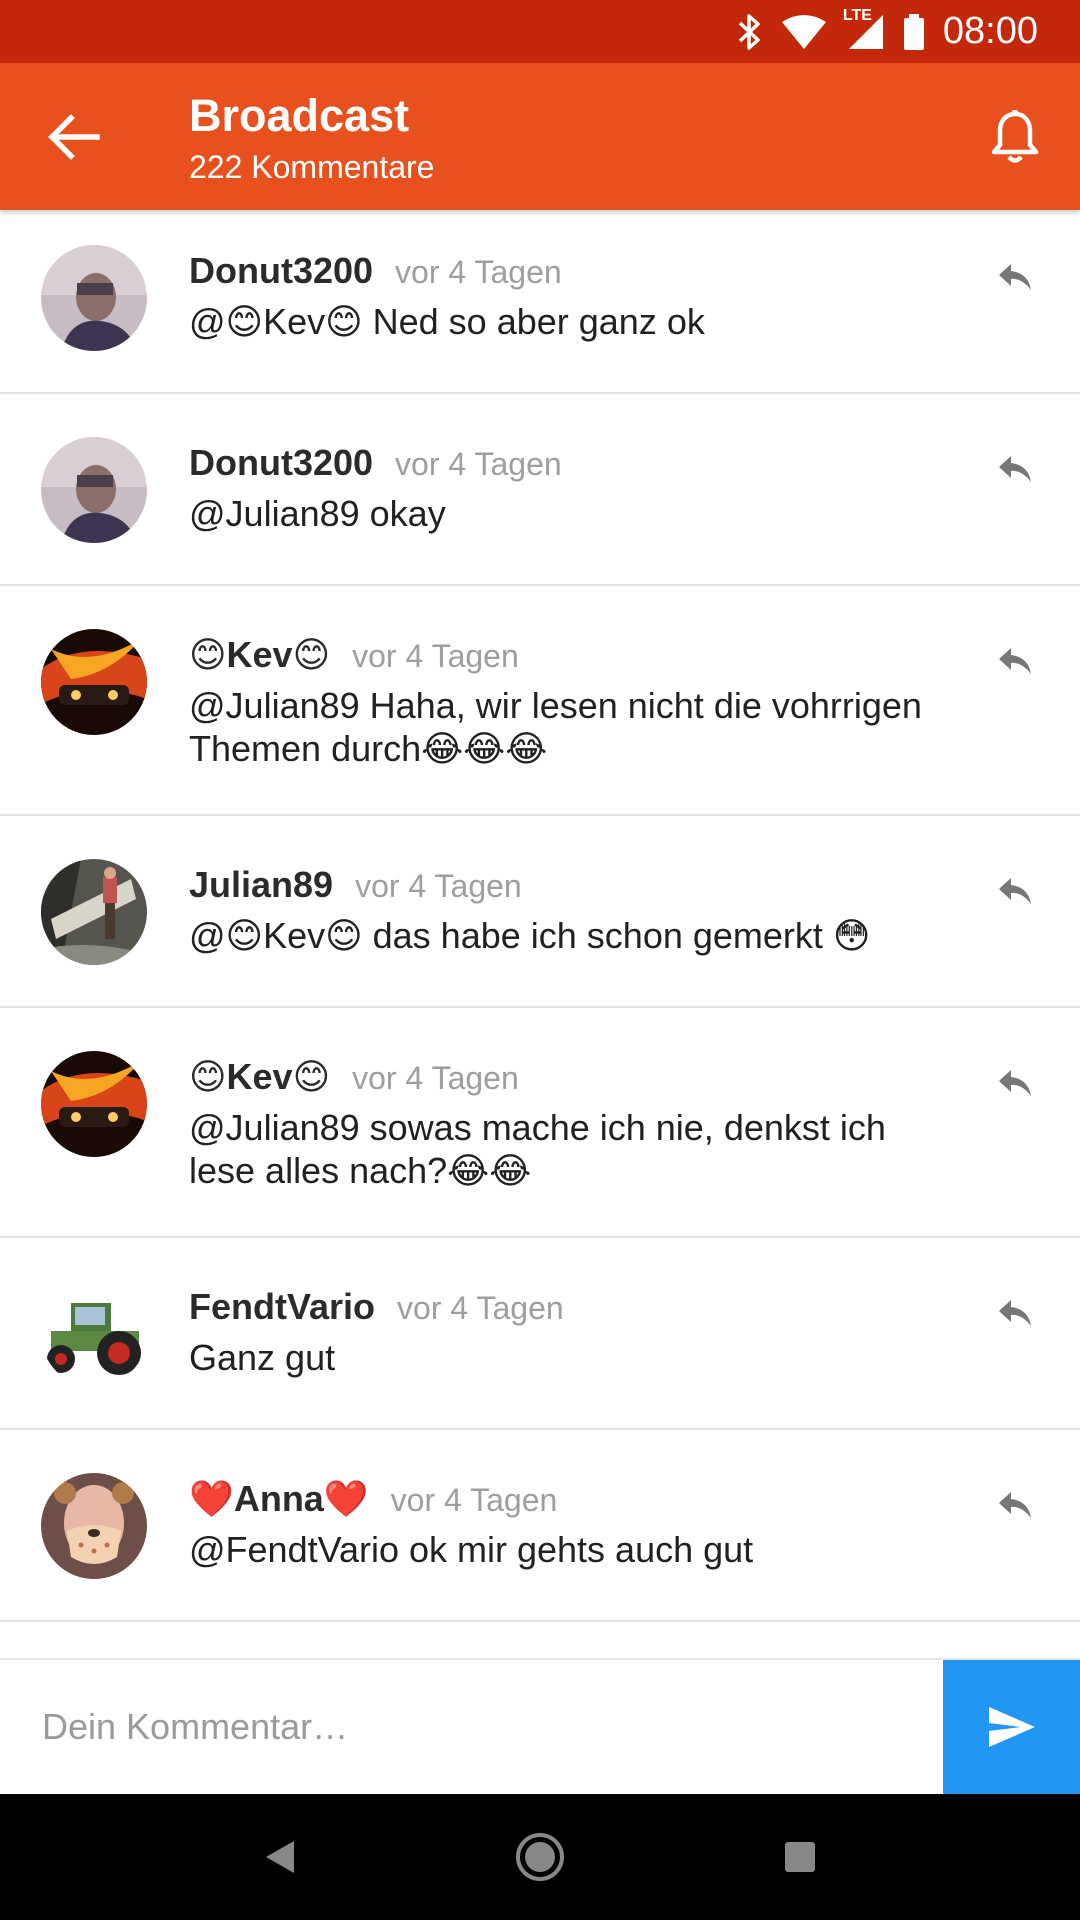 Image resolution: width=1080 pixels, height=1920 pixels. Describe the element at coordinates (299, 115) in the screenshot. I see `page-title: Broadcast` at that location.